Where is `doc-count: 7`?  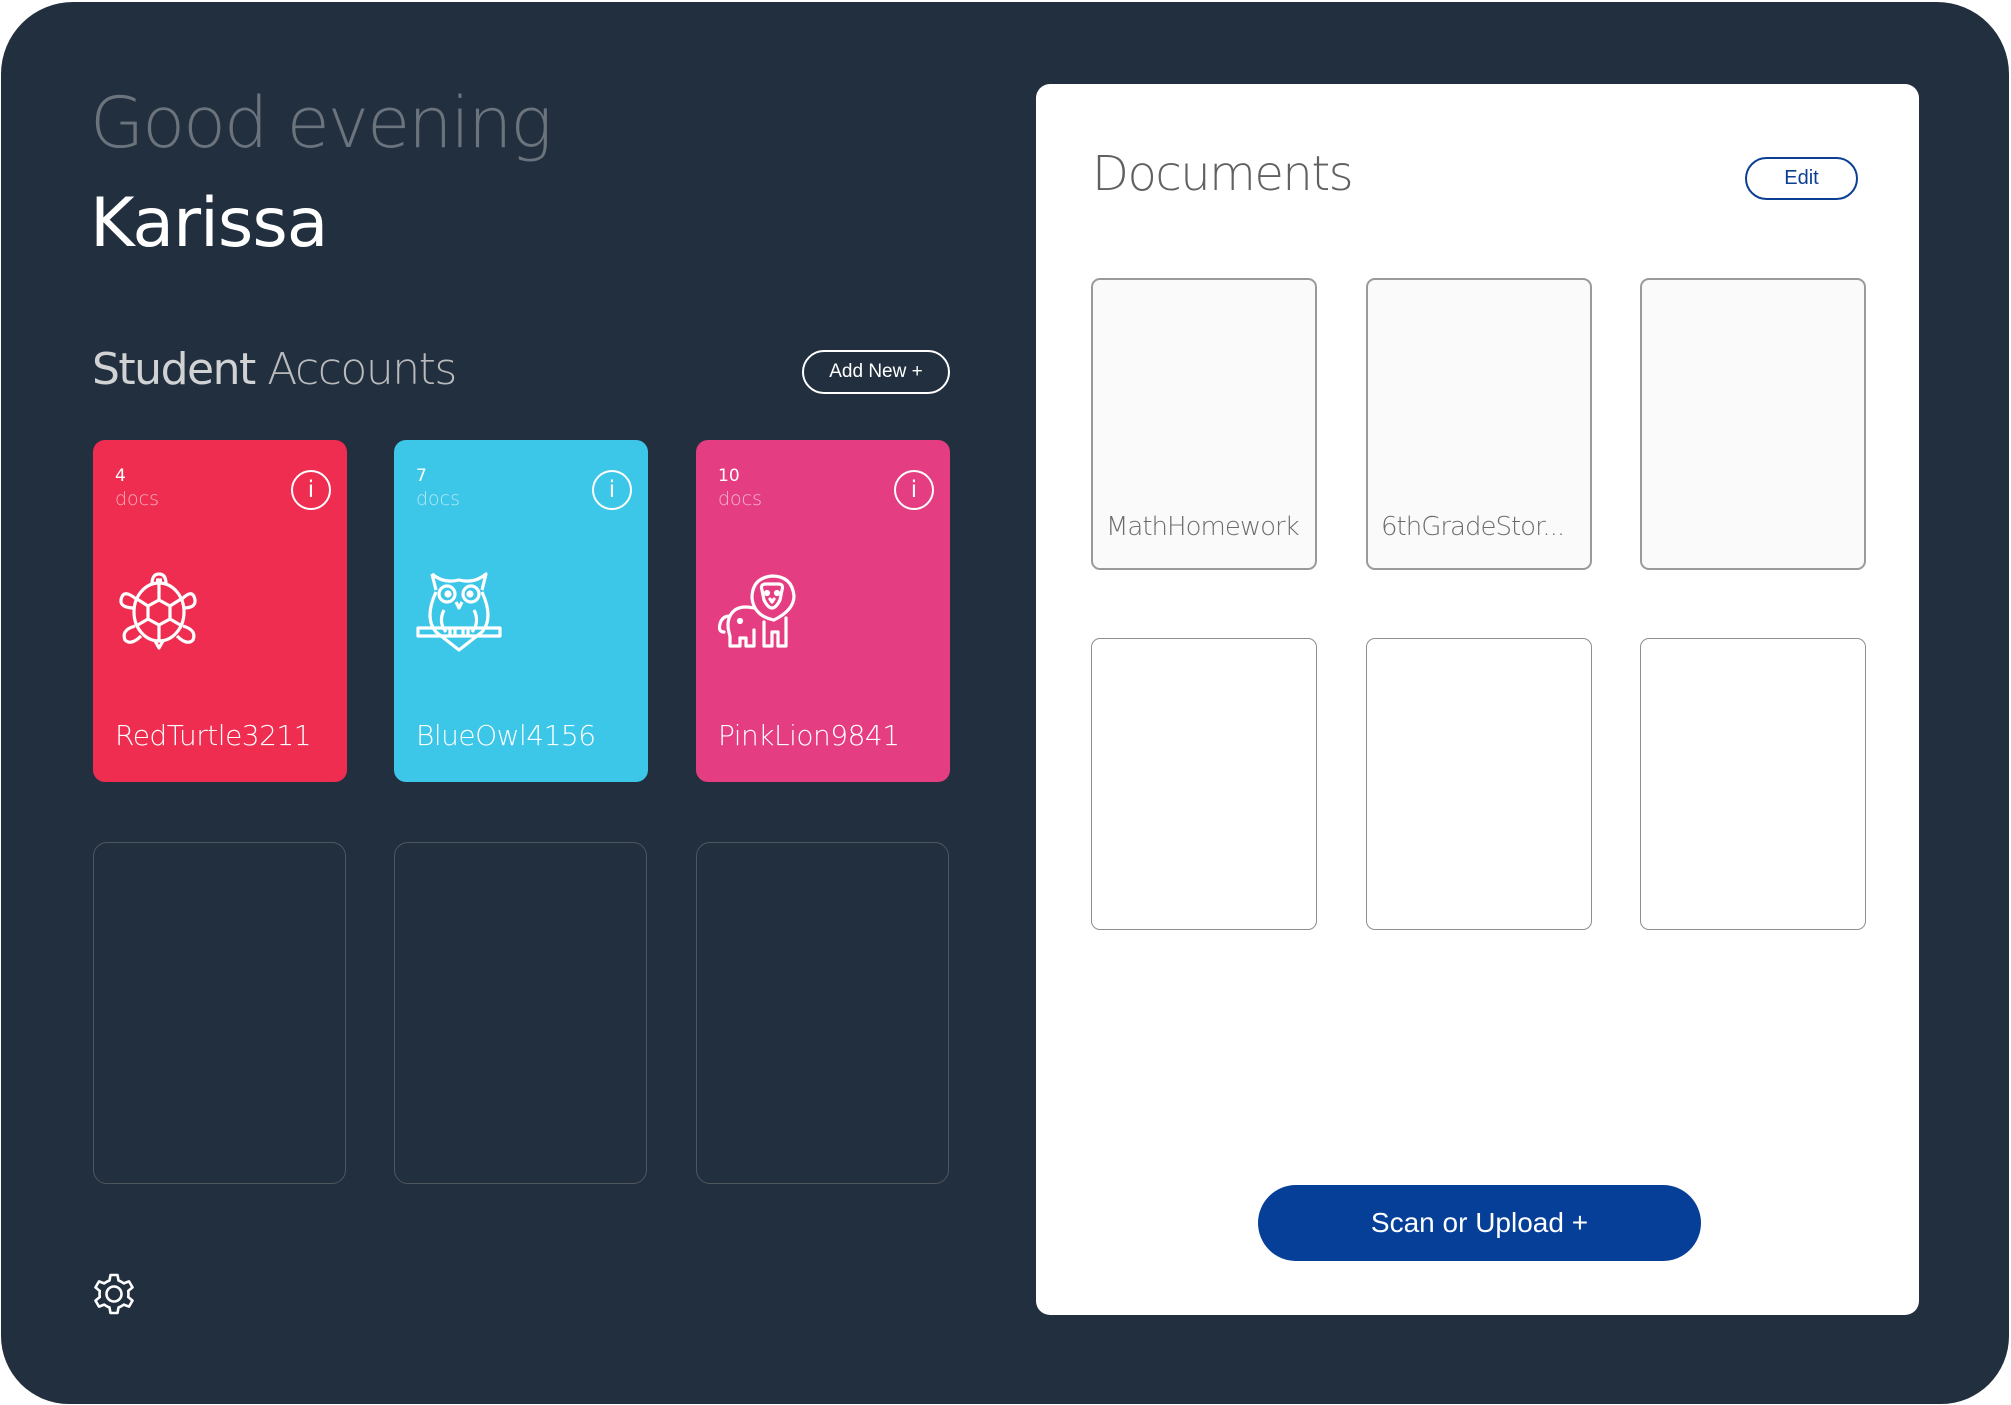 doc-count: 7 is located at coordinates (421, 476).